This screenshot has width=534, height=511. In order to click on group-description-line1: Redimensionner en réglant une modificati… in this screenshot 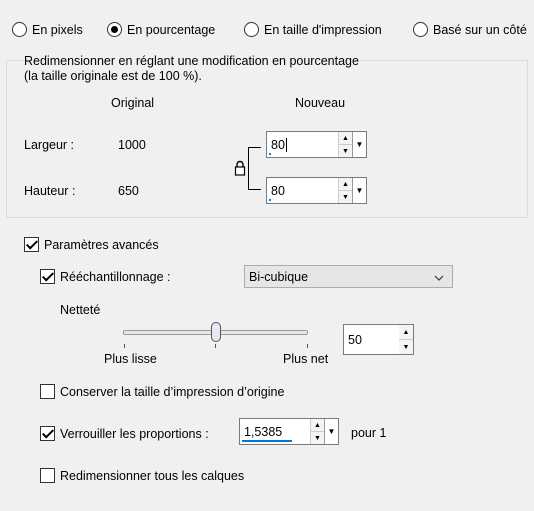, I will do `click(191, 61)`.